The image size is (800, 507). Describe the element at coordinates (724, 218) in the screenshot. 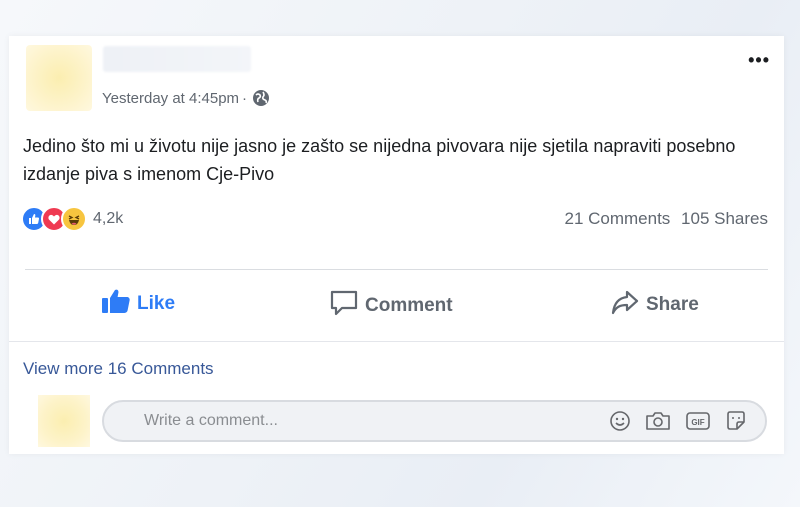

I see `shares-count: 105 Shares` at that location.